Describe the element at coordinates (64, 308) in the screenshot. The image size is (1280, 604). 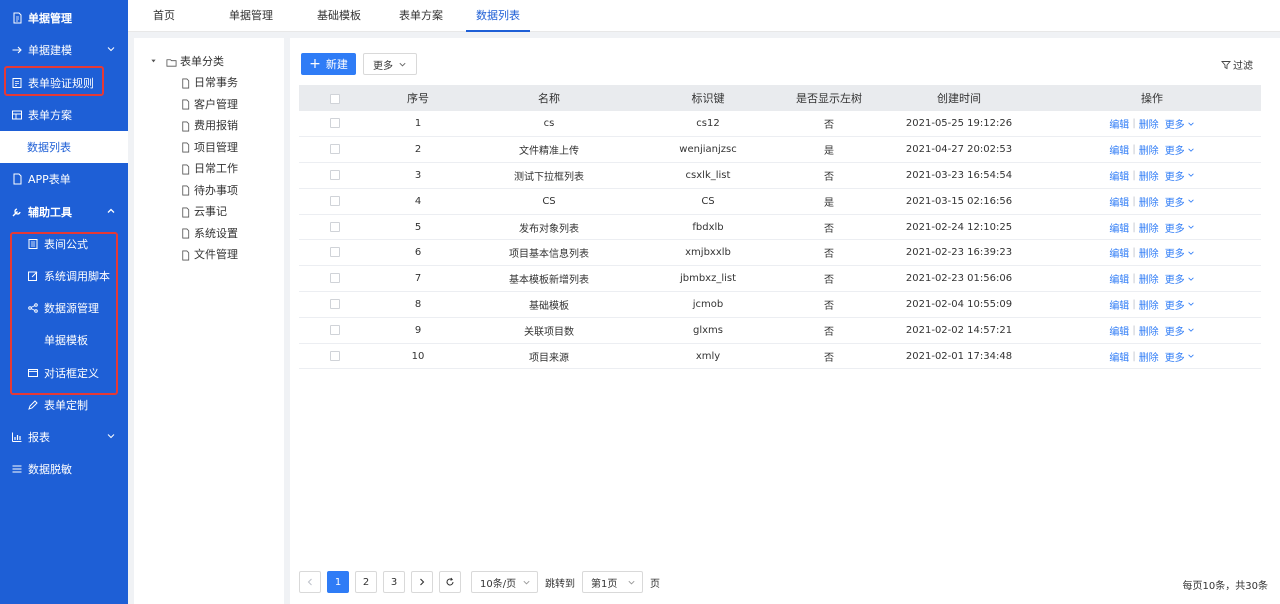
I see `sidebar-item-9: 数据源管理` at that location.